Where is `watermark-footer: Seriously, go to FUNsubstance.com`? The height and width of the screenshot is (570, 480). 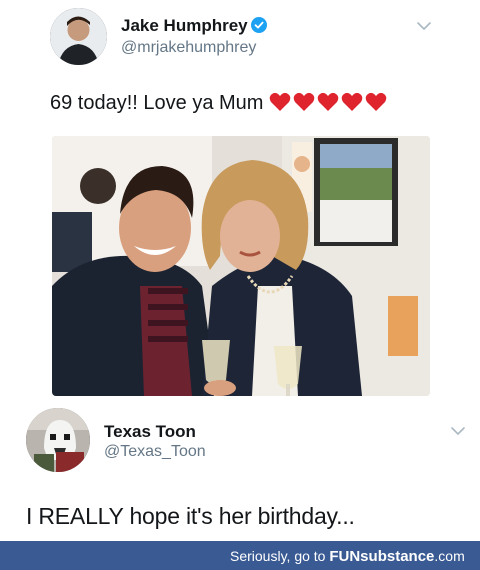 watermark-footer: Seriously, go to FUNsubstance.com is located at coordinates (240, 555).